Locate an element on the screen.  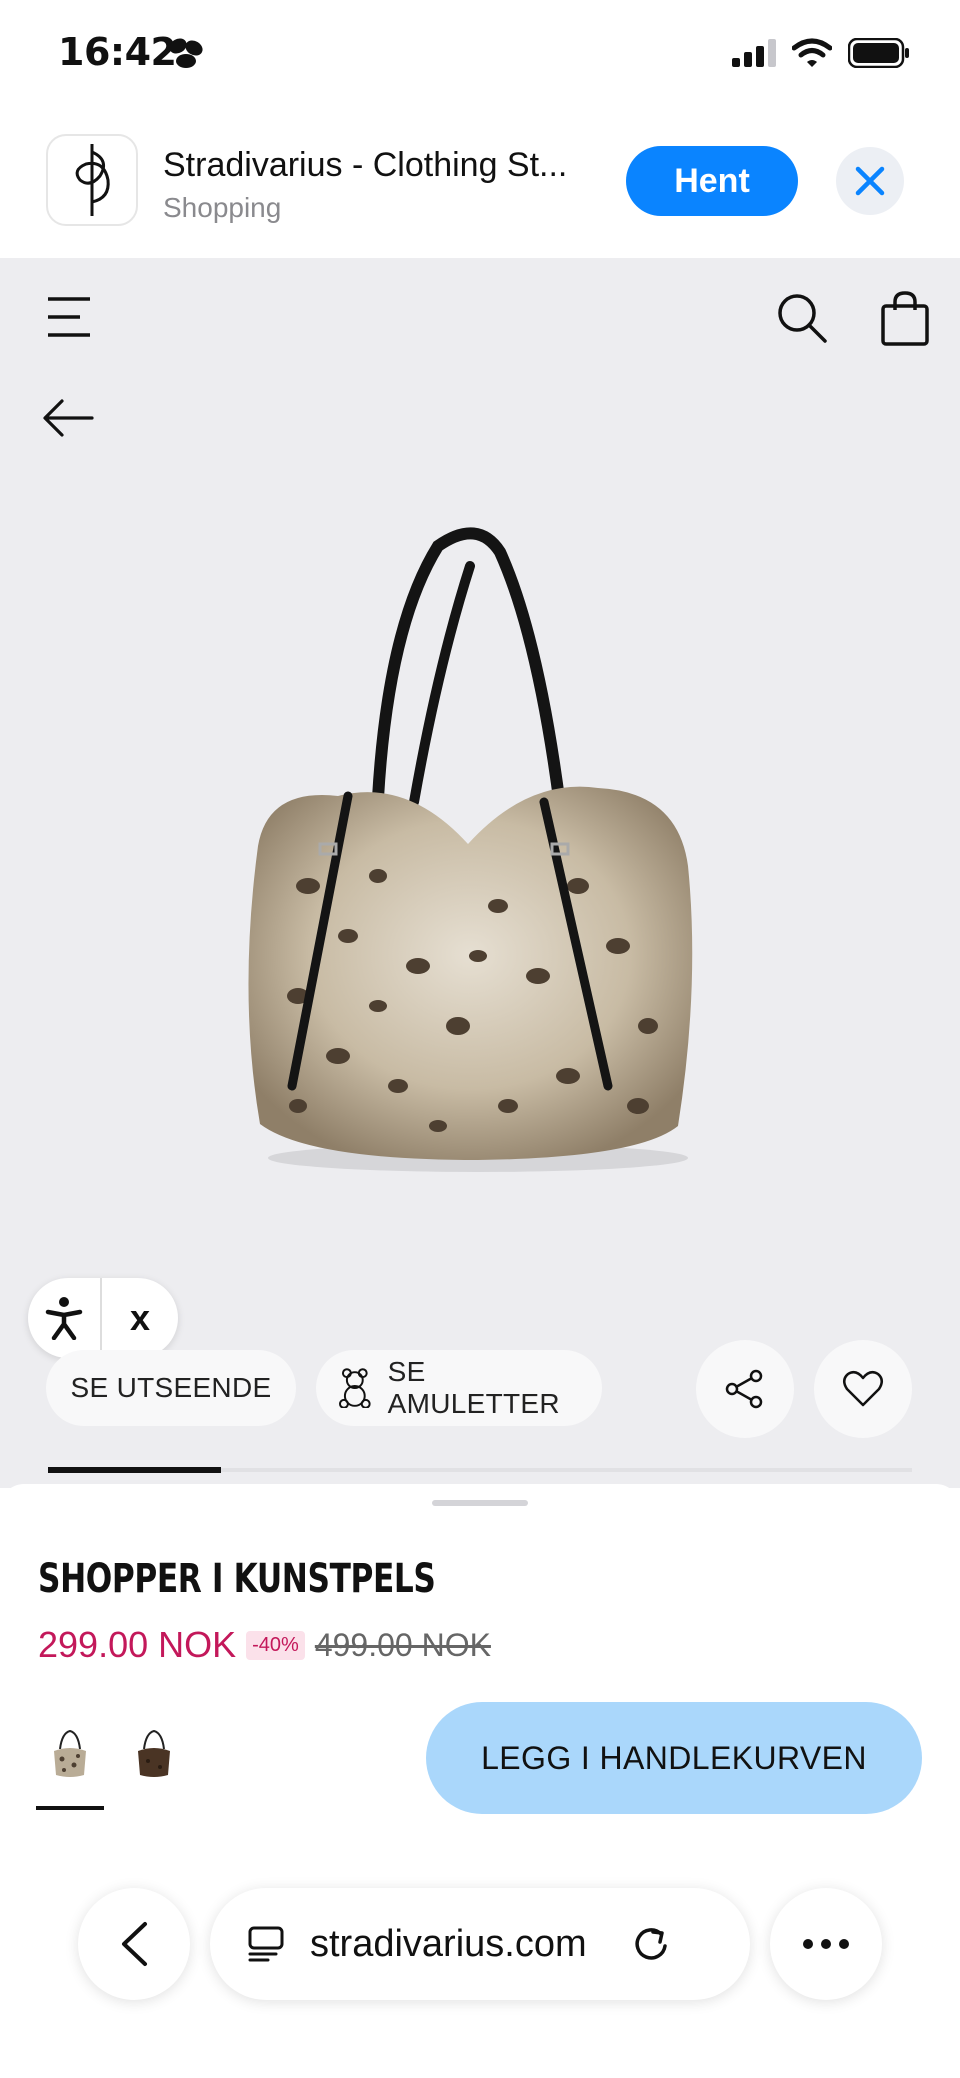
brown-swatch is located at coordinates (154, 1754).